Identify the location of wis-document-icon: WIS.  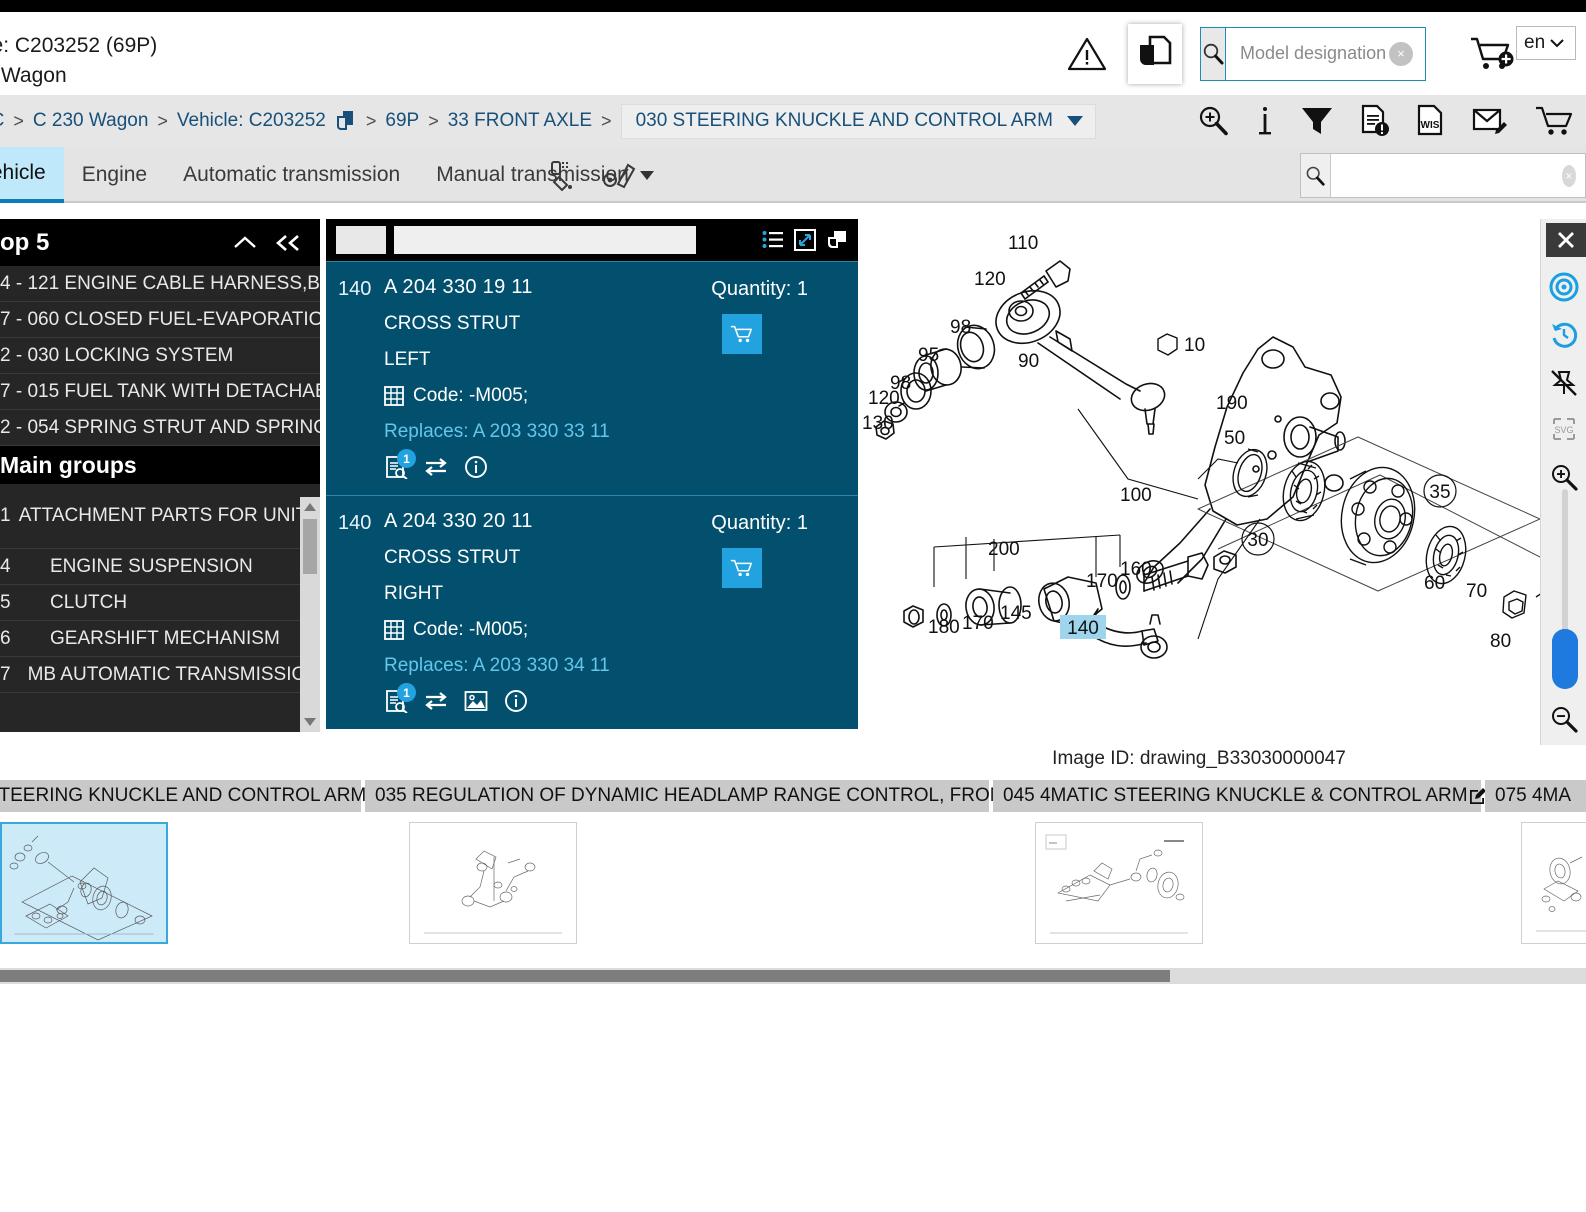
(1431, 121).